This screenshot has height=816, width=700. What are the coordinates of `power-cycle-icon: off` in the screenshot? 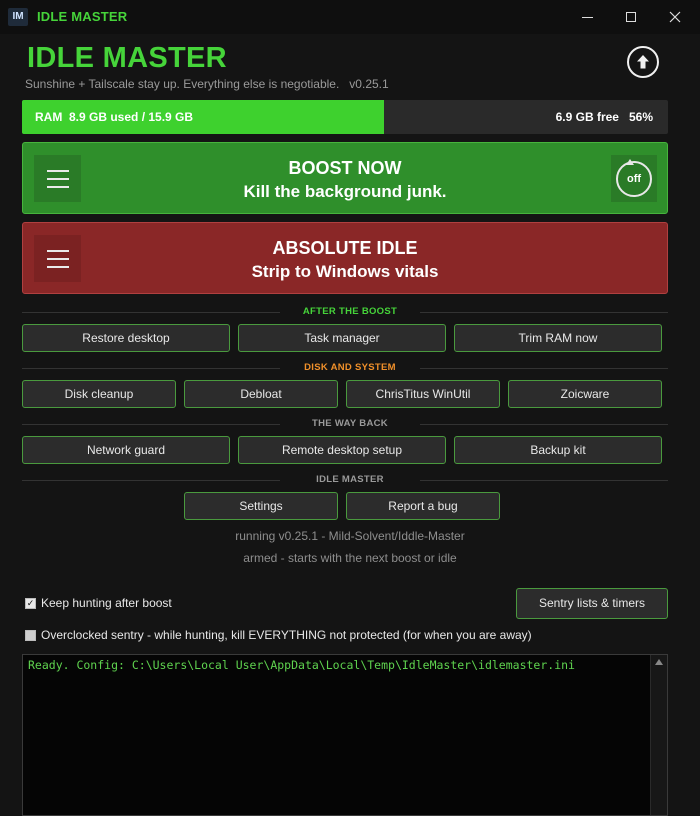 It's located at (634, 177).